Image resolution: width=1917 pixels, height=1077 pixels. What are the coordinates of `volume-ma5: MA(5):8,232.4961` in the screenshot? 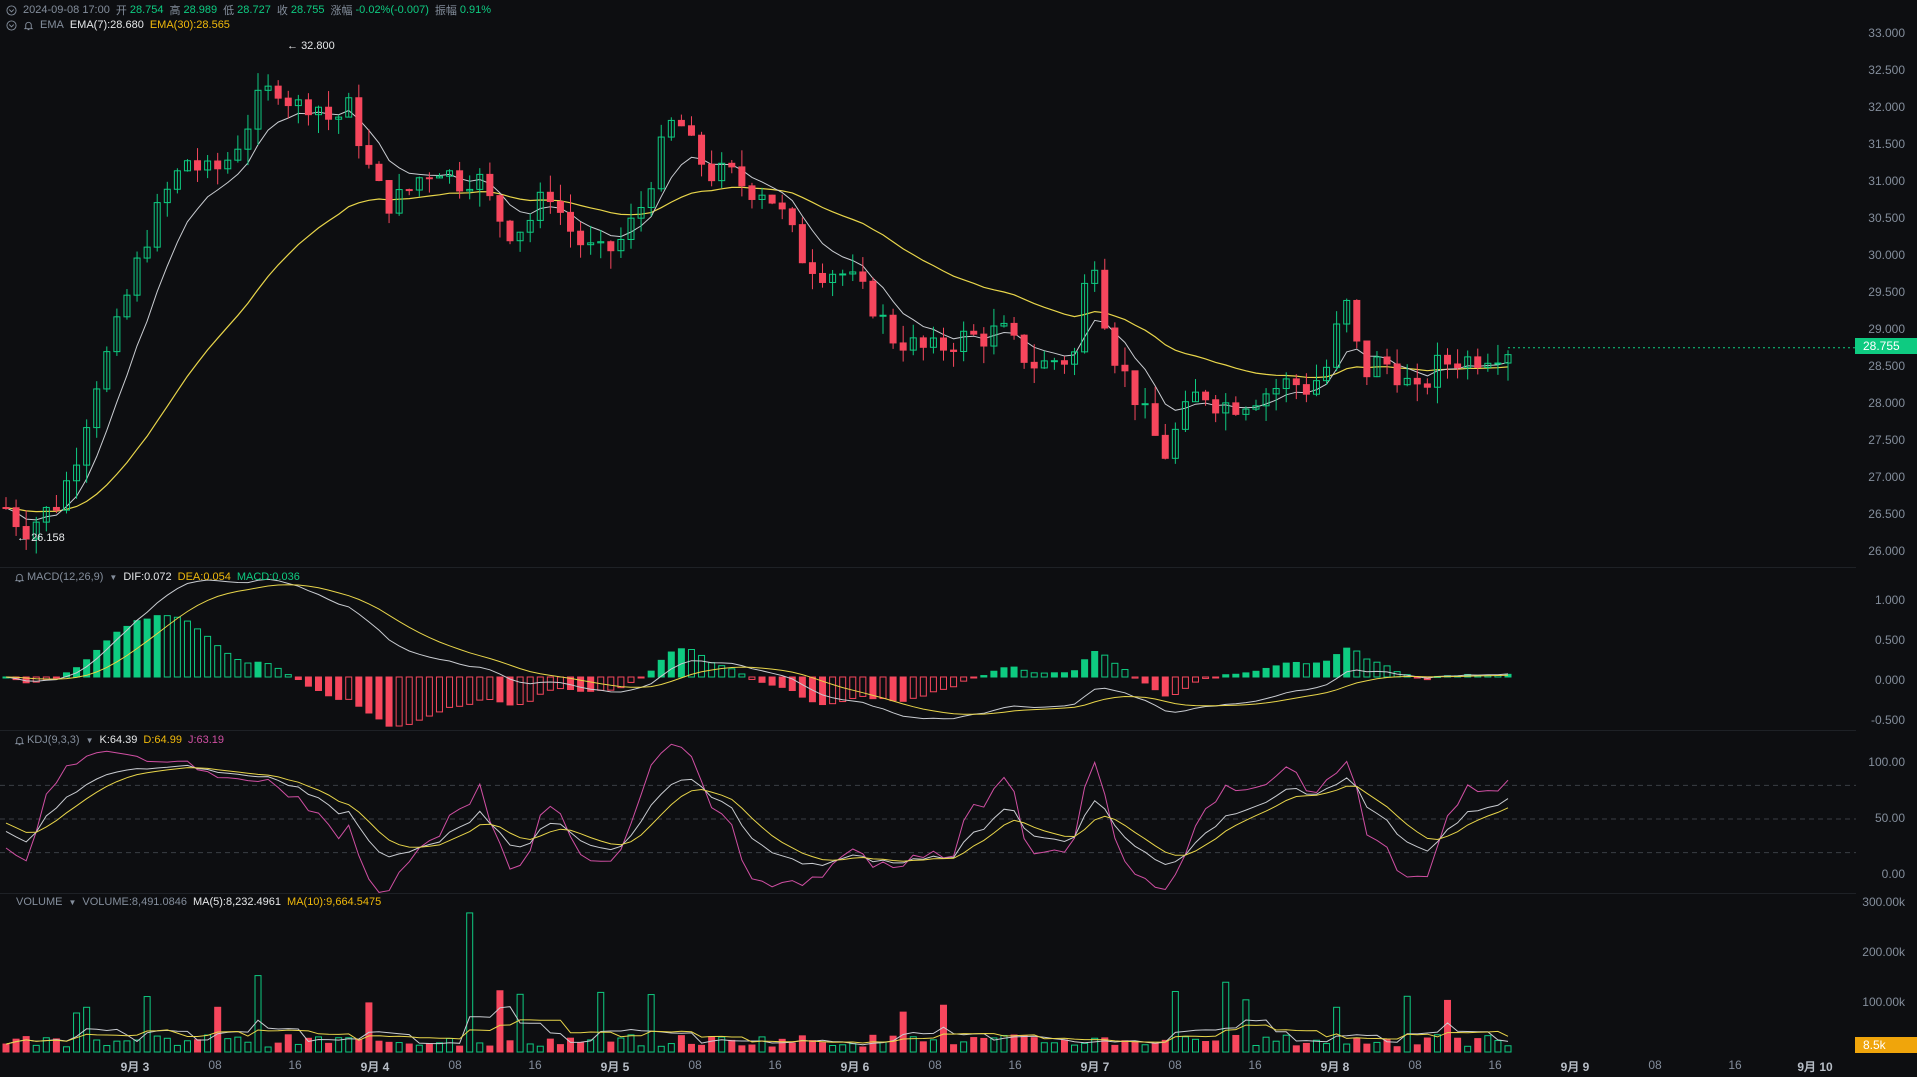 It's located at (237, 902).